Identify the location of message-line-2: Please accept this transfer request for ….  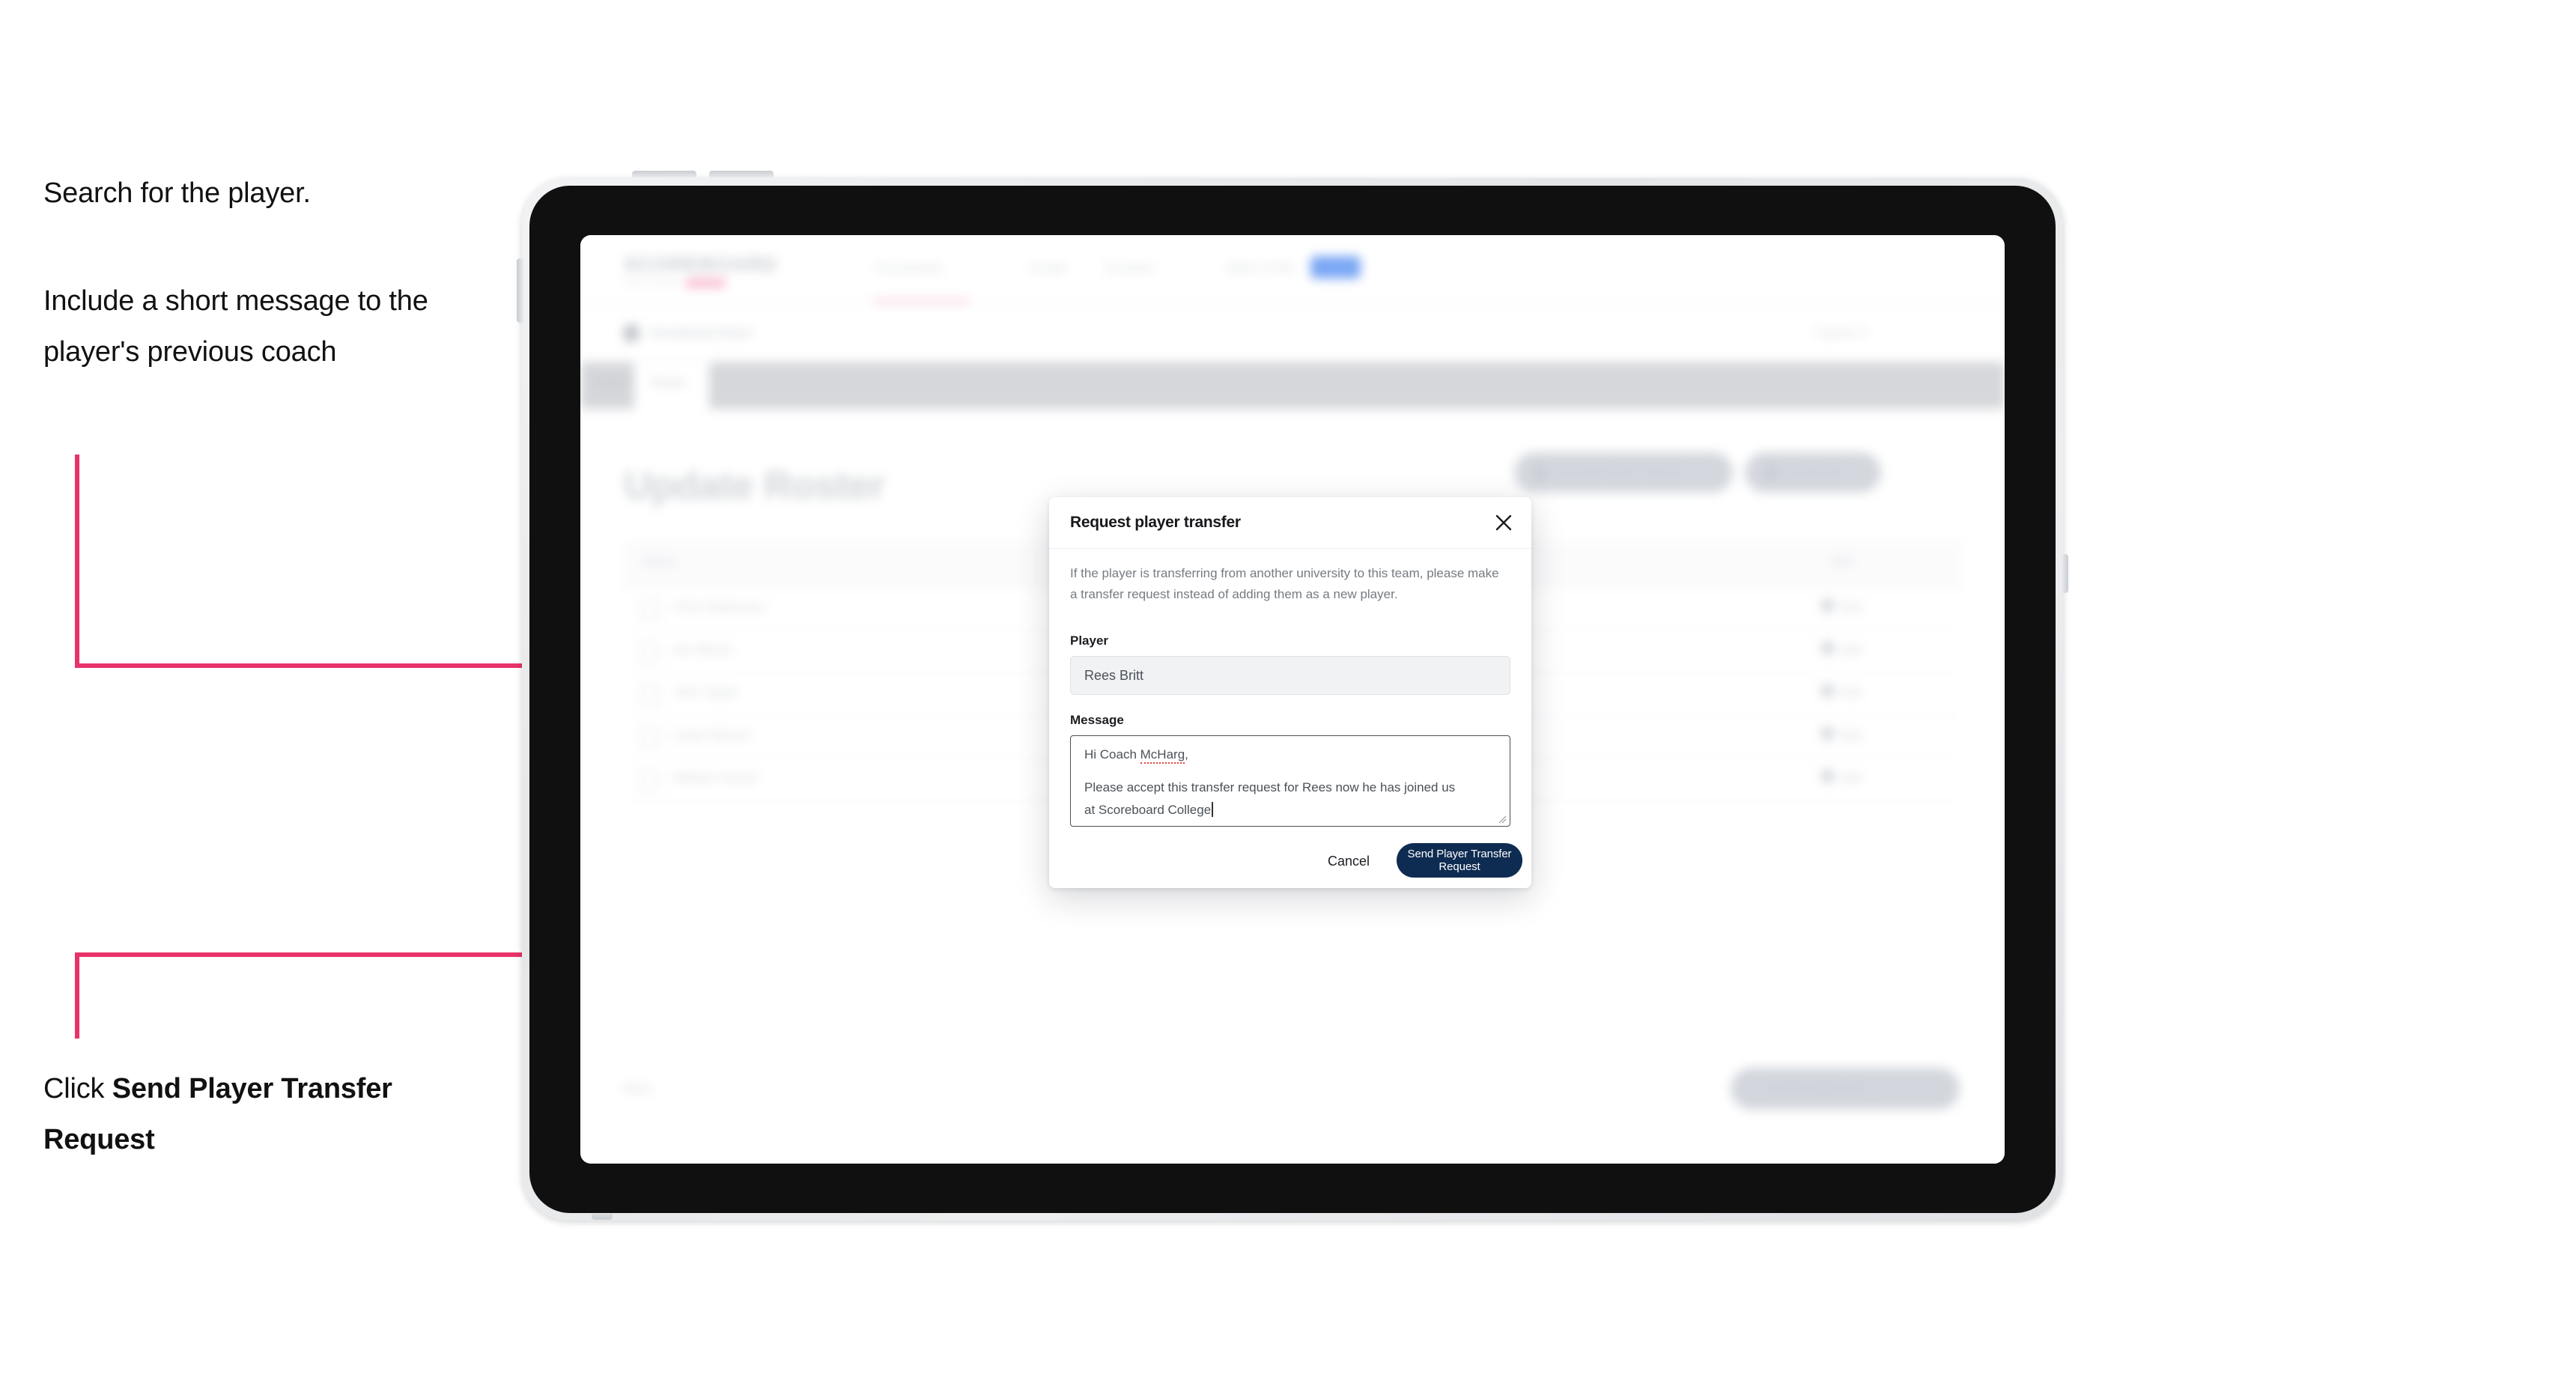
(1270, 787).